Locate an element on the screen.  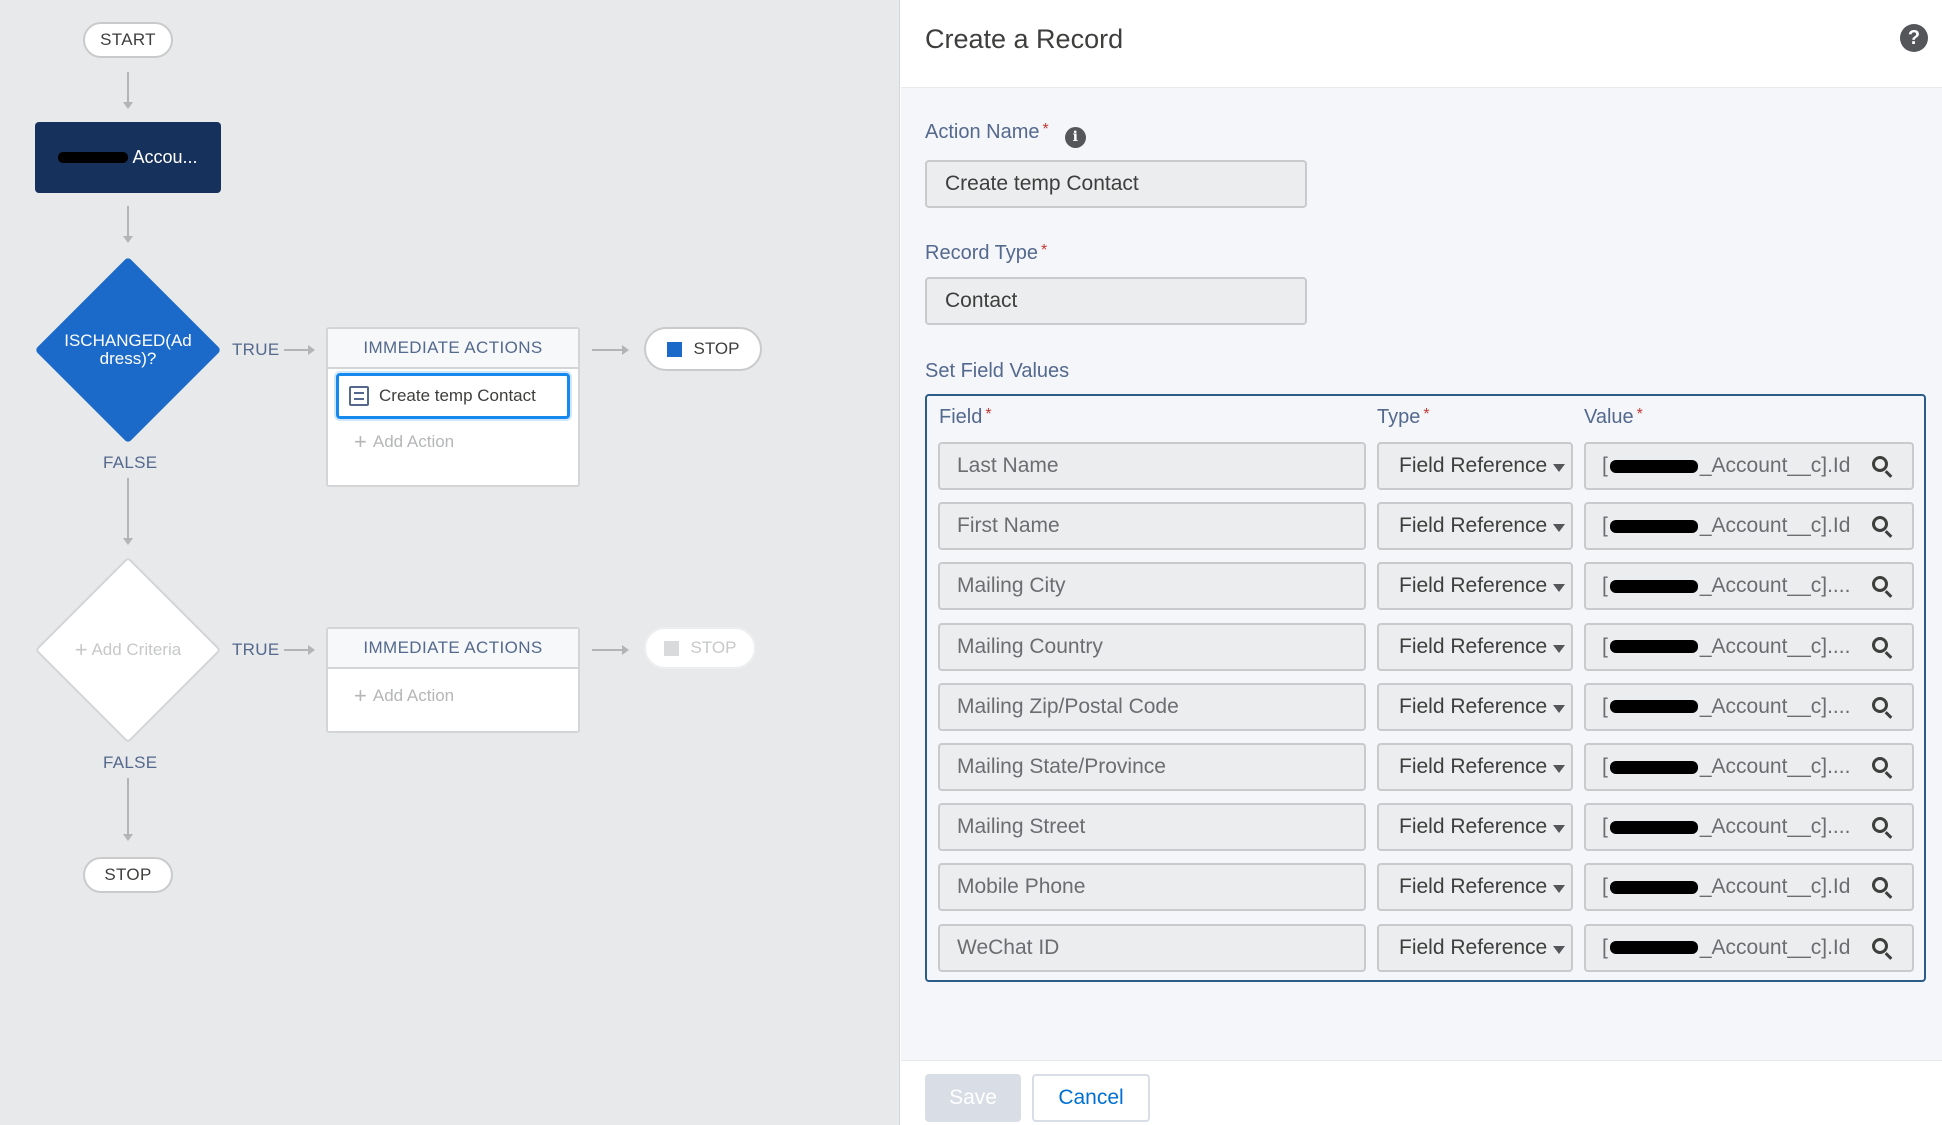
criteria-node-1: ISCHANGED(Ad dress)? is located at coordinates (128, 350).